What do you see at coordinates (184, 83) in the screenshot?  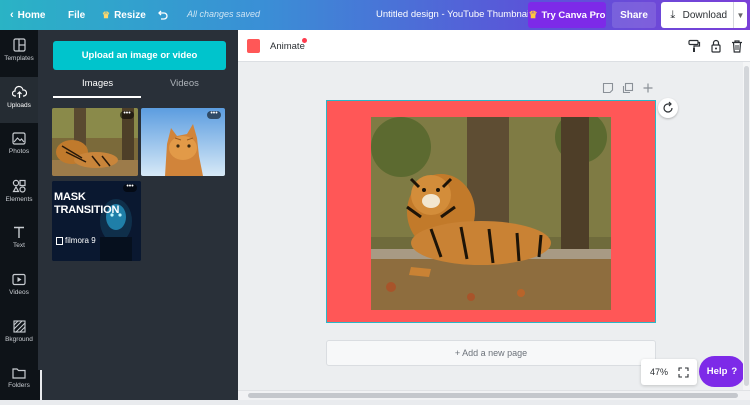 I see `tab-videos: Videos` at bounding box center [184, 83].